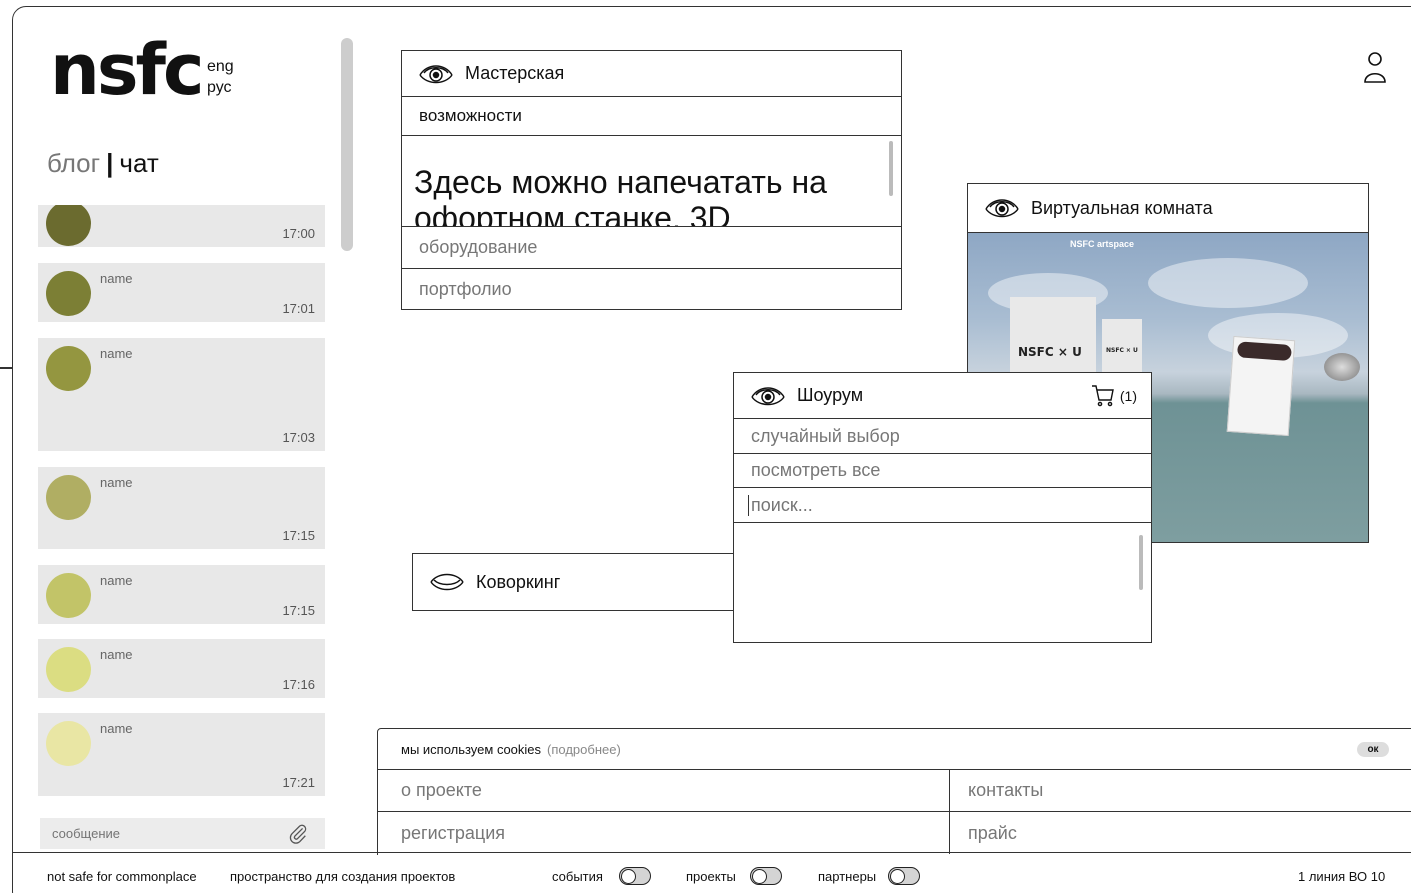 This screenshot has height=893, width=1411. What do you see at coordinates (347, 144) in the screenshot?
I see `chat-scrollbar` at bounding box center [347, 144].